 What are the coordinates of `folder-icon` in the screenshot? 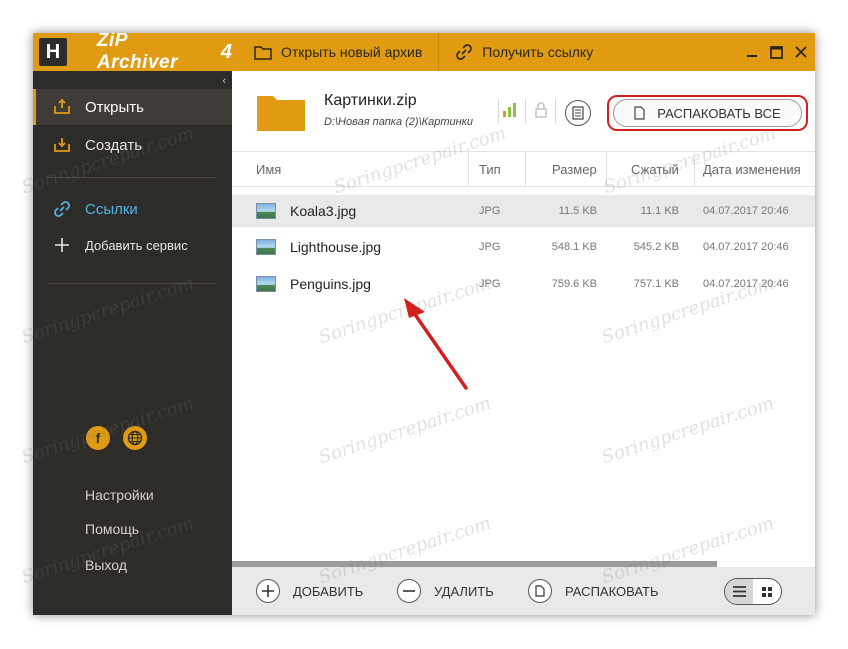 It's located at (263, 52).